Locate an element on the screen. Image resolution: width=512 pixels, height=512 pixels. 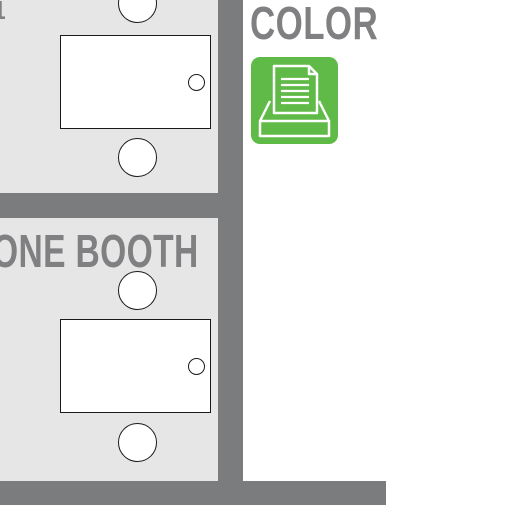
table-top is located at coordinates (135, 82).